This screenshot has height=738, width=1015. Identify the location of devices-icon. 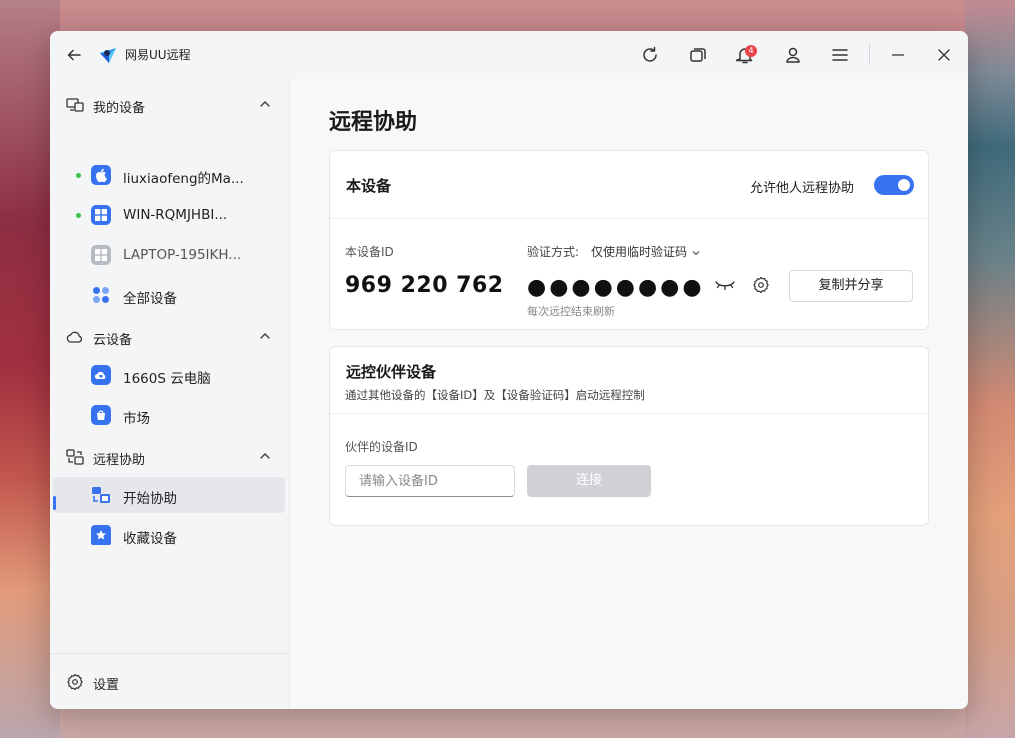
(75, 105).